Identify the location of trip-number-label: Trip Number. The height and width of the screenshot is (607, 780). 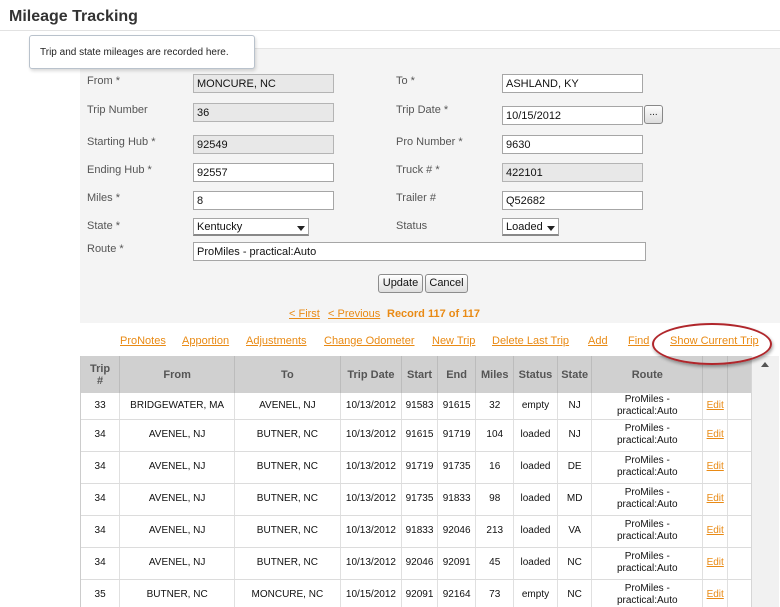
(117, 110).